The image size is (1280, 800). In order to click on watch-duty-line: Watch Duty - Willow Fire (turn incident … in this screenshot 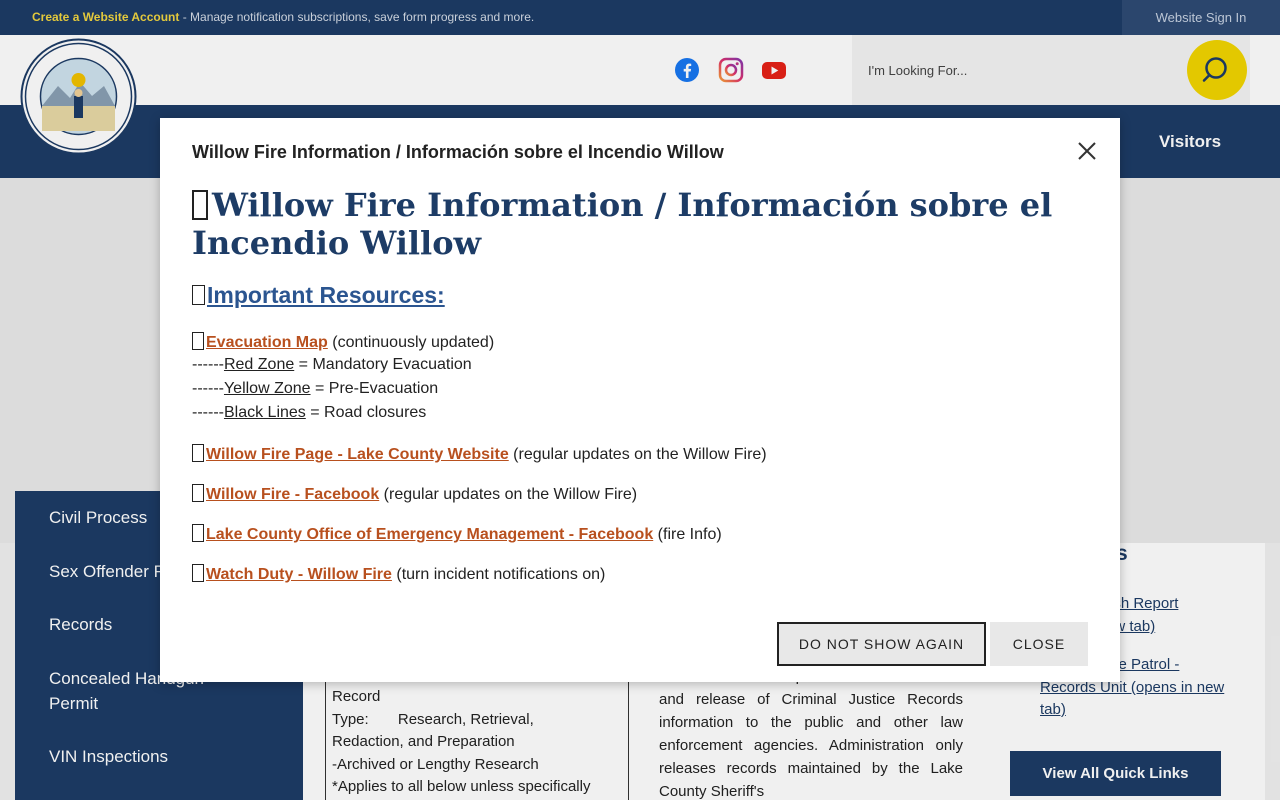, I will do `click(398, 574)`.